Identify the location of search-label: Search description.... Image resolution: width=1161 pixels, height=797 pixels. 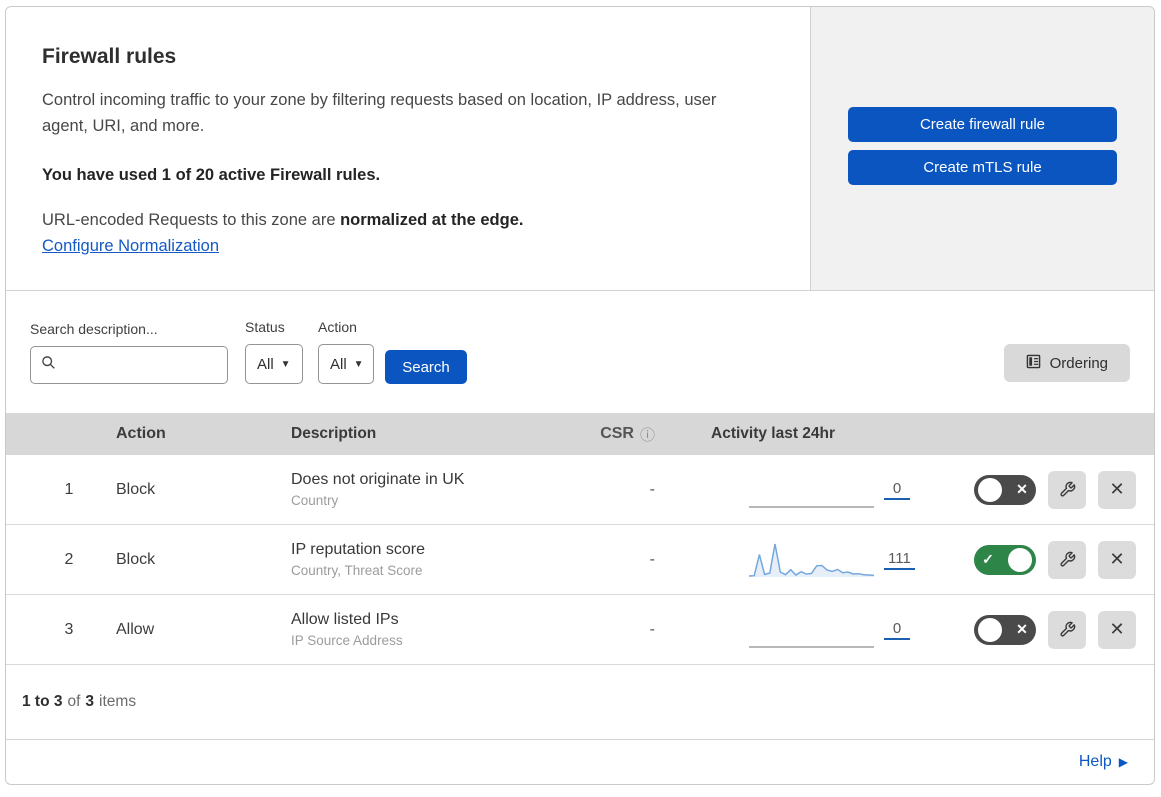
(94, 329).